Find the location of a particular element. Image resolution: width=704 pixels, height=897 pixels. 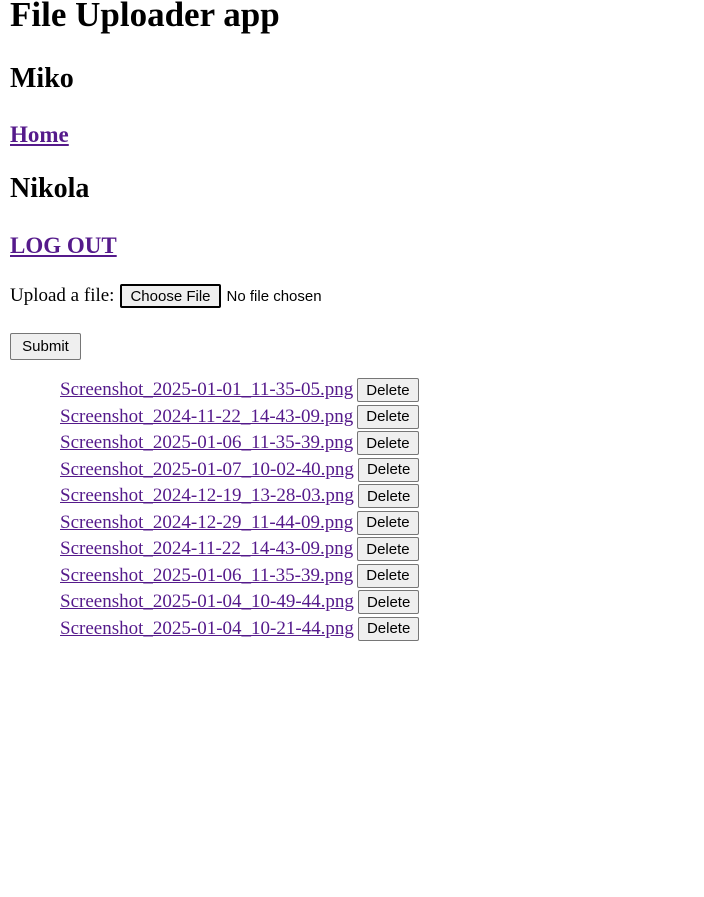

user-name-nikola: Nikola is located at coordinates (50, 188).